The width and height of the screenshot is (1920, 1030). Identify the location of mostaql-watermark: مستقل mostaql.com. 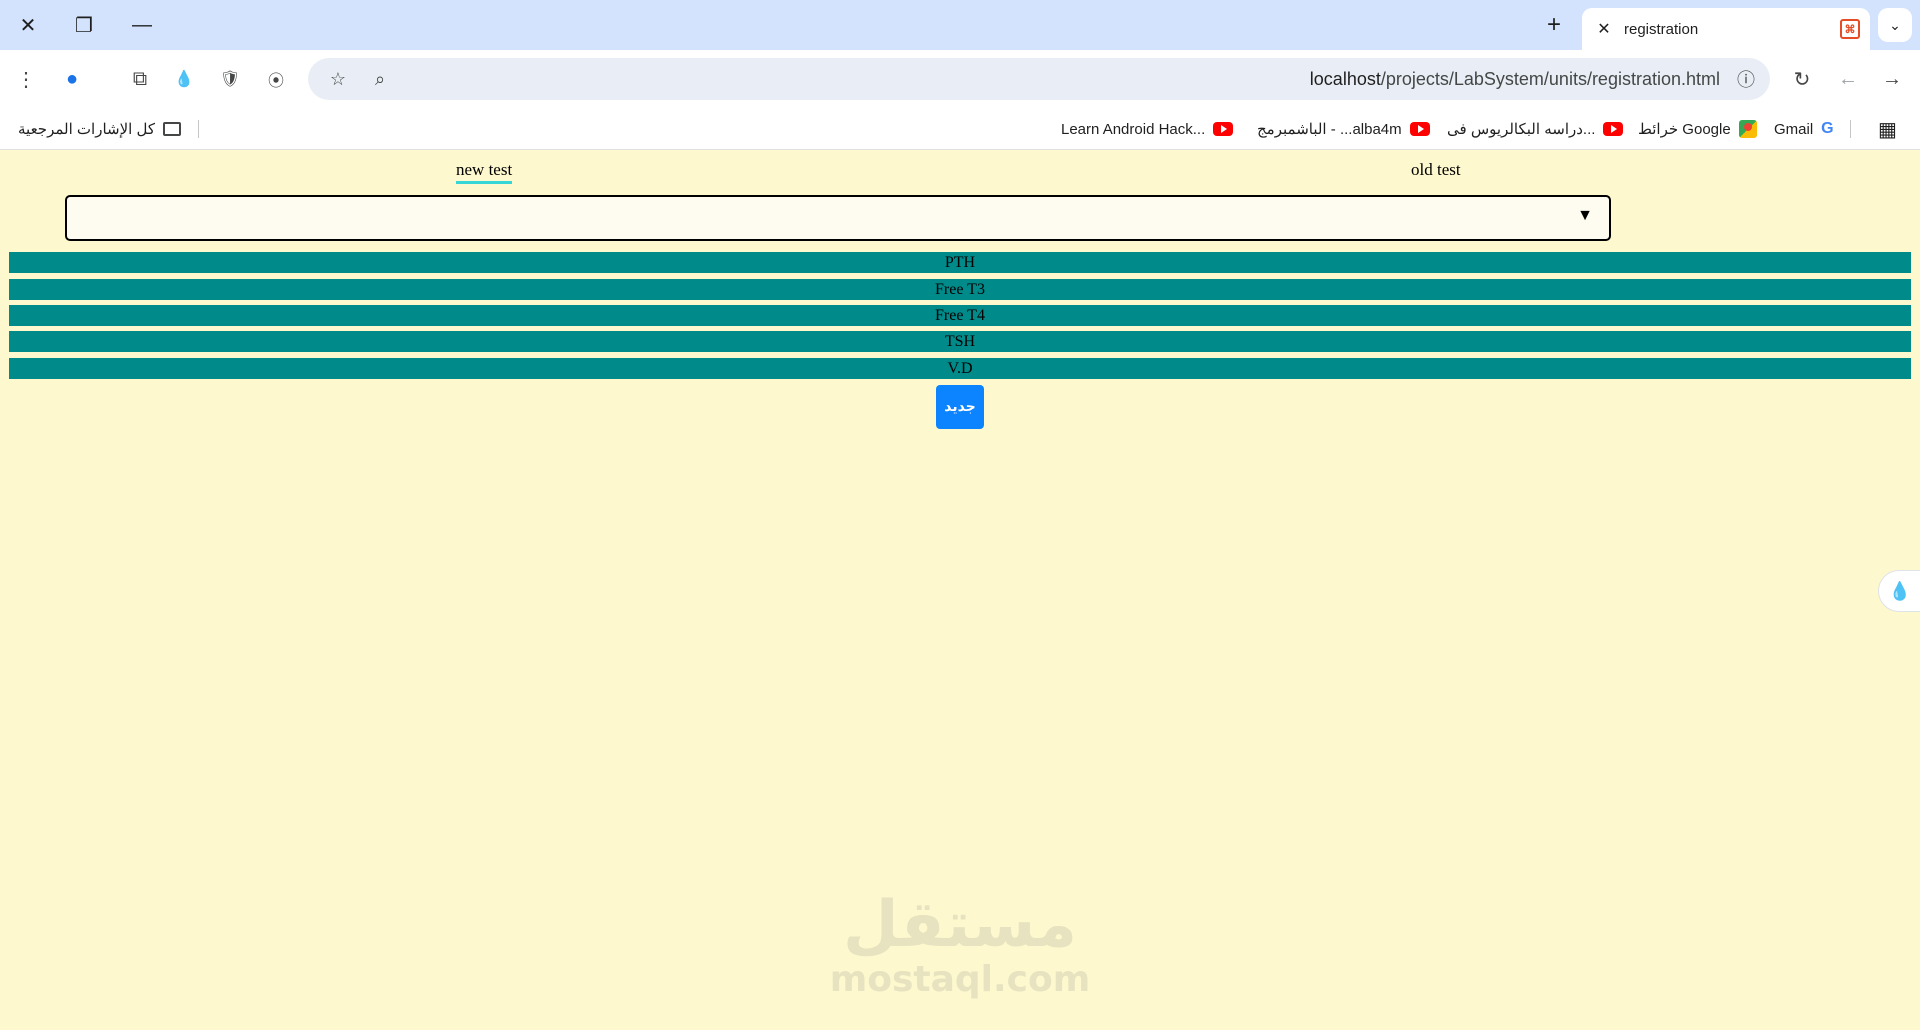
(960, 945).